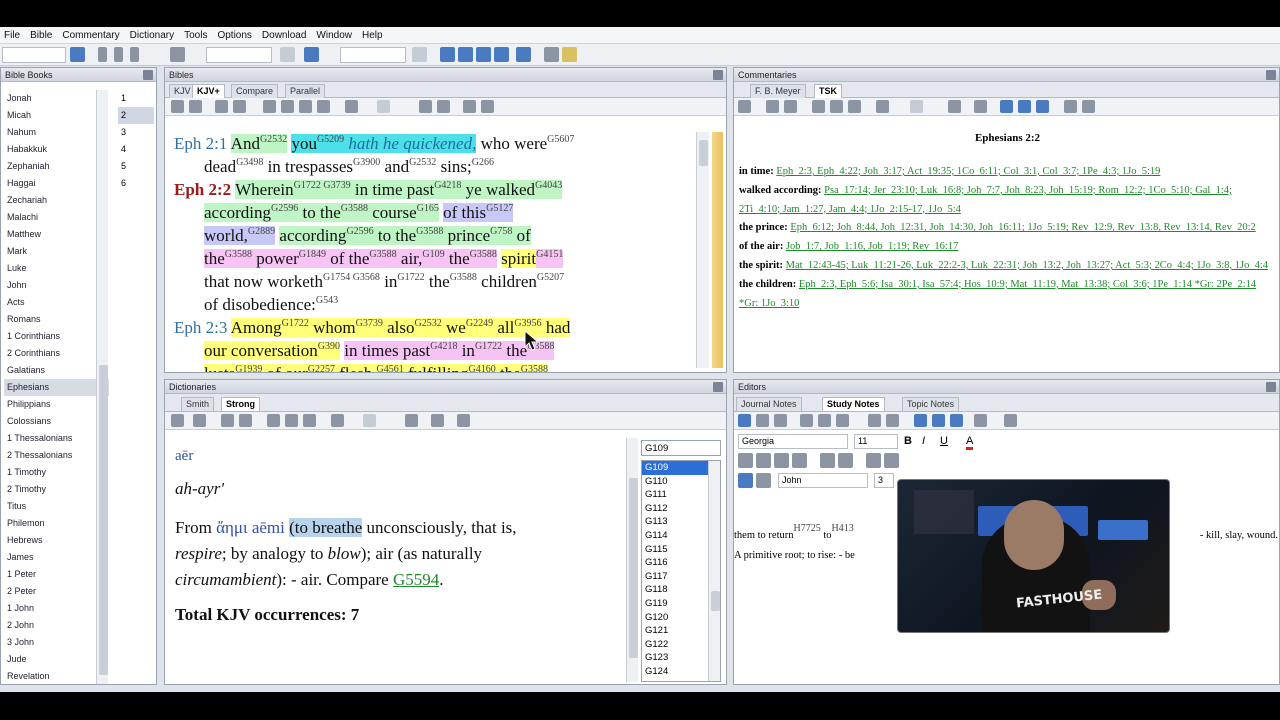 This screenshot has height=720, width=1280. Describe the element at coordinates (828, 91) in the screenshot. I see `tab-tsk: TSK` at that location.